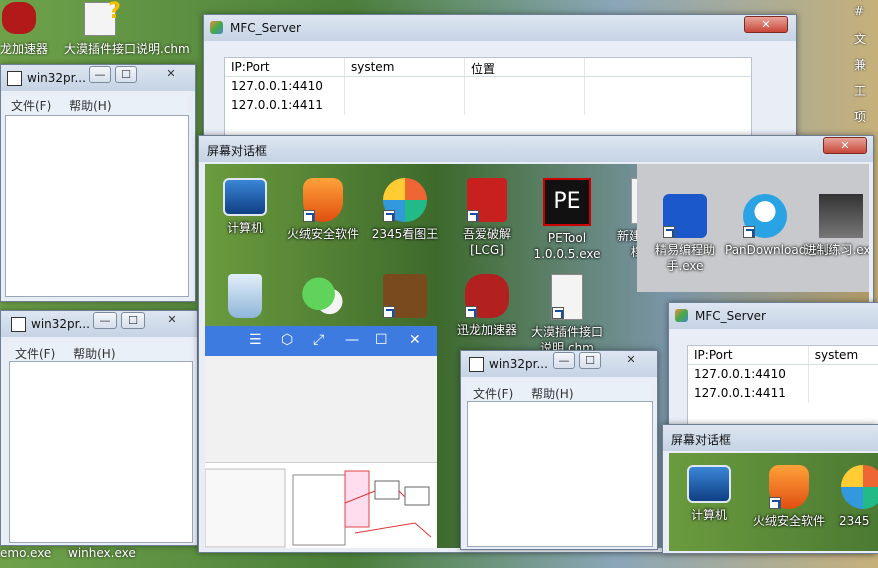  I want to click on menu-bar: 文件(F) 帮助(H), so click(96, 106).